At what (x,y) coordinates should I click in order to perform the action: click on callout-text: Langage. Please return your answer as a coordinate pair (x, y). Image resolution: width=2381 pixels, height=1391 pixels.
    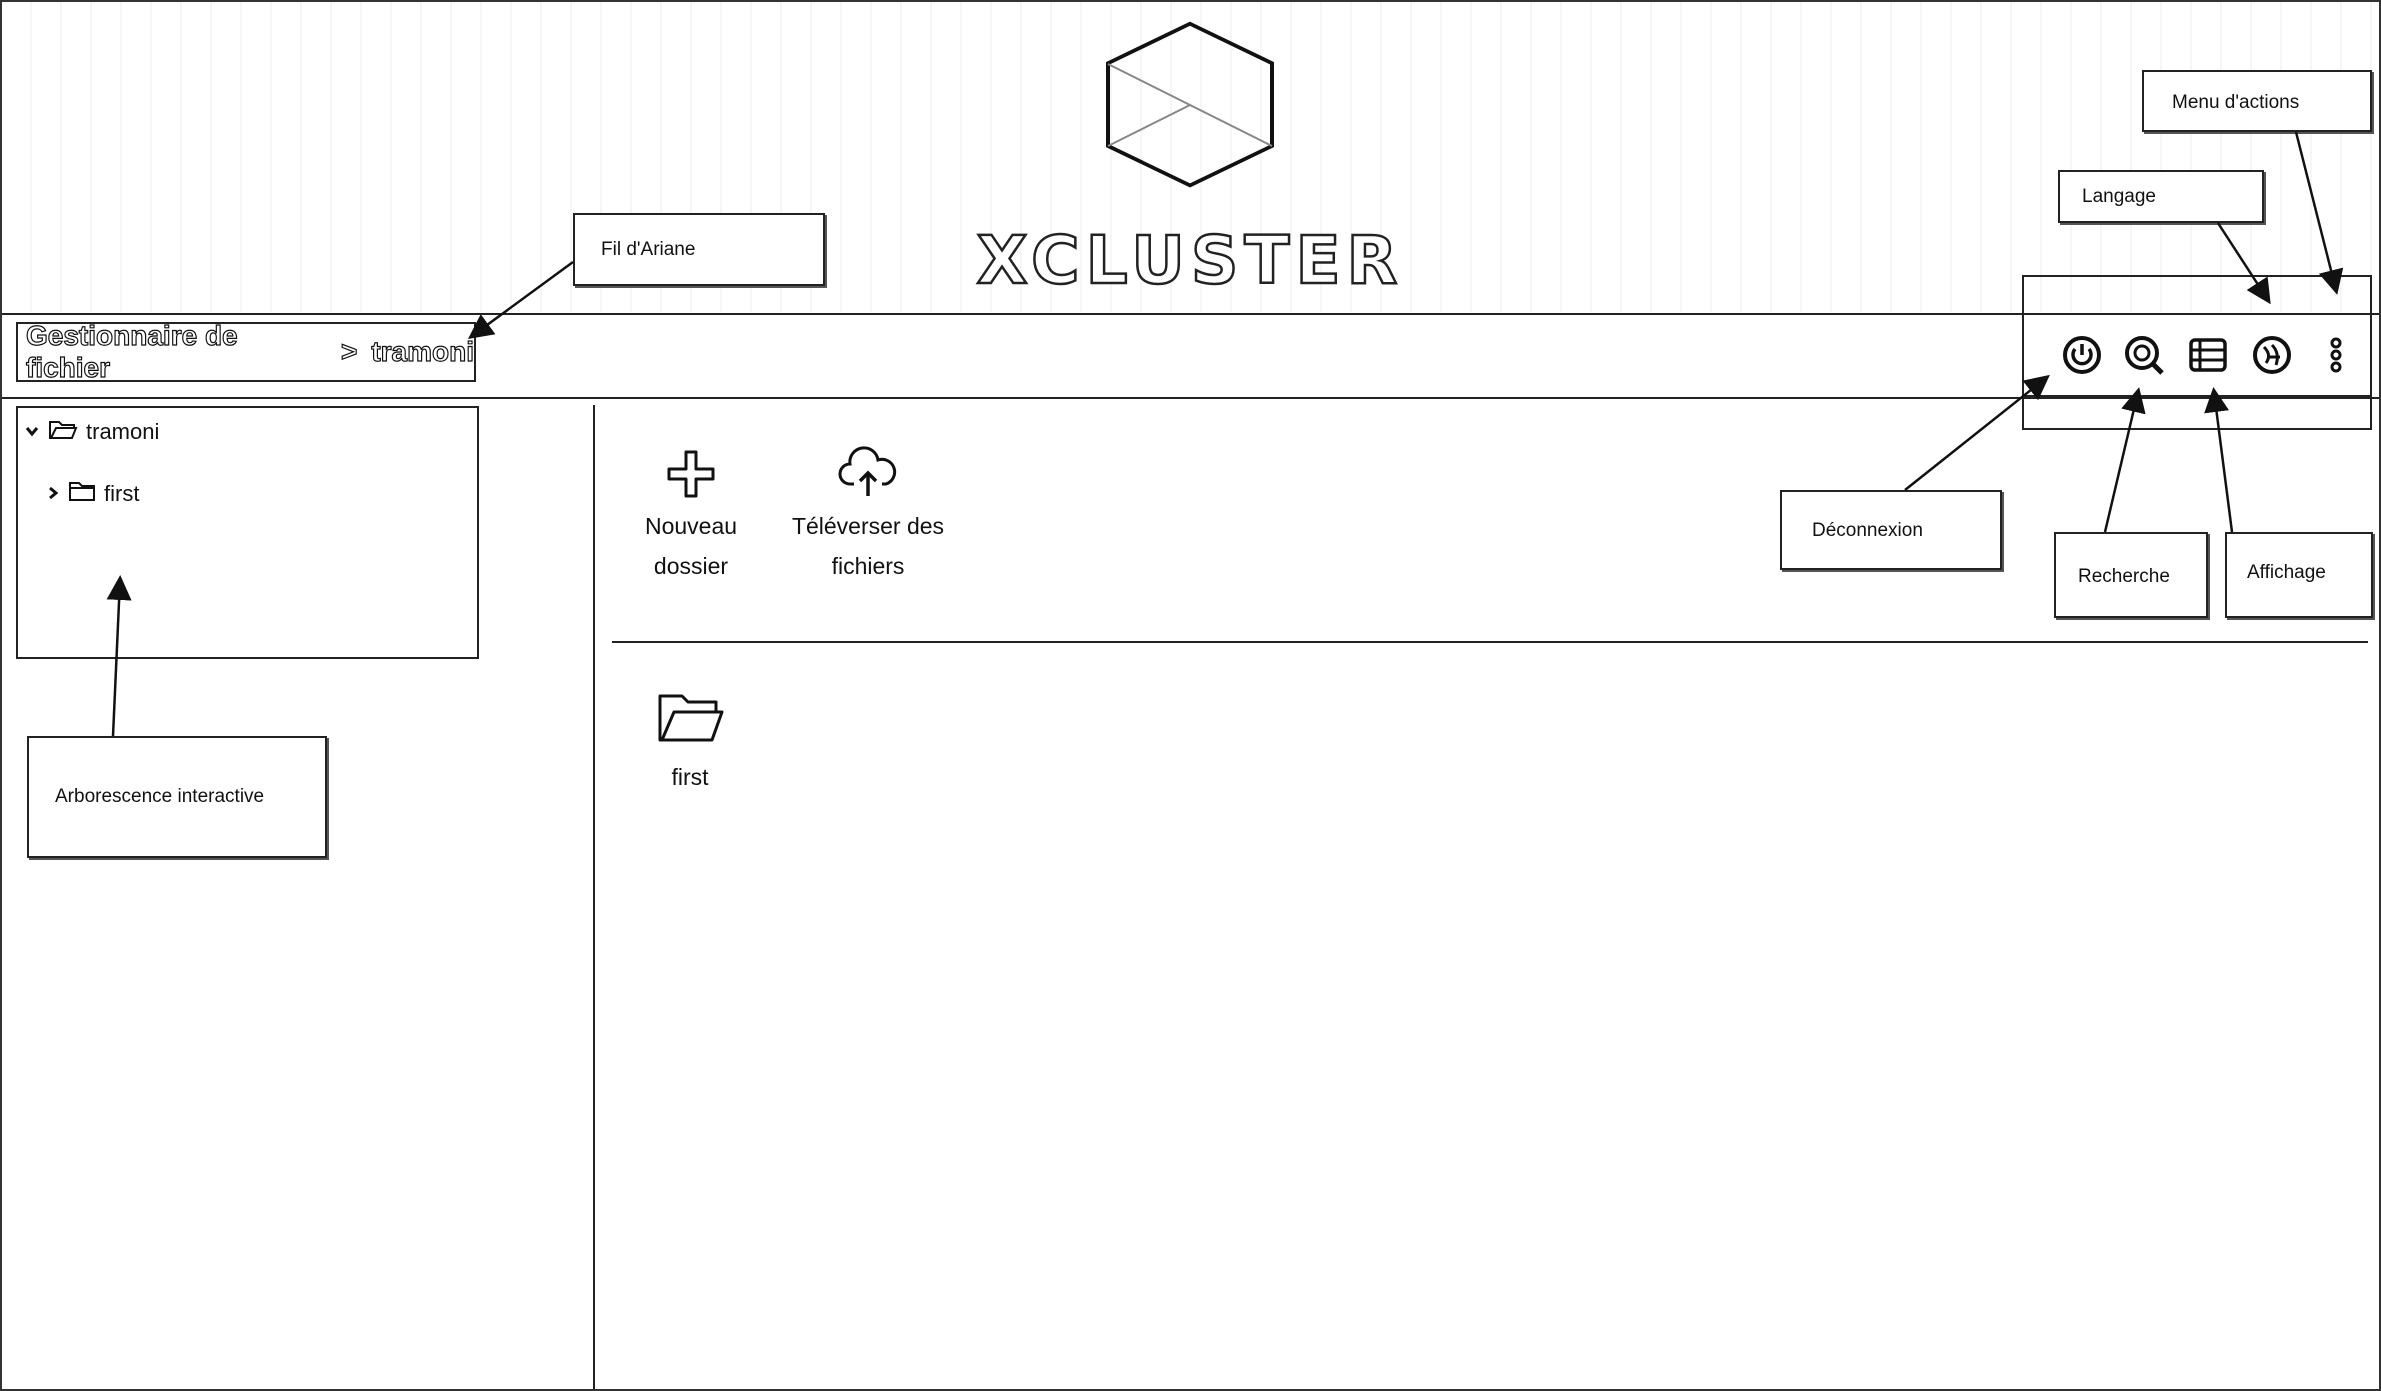
    Looking at the image, I should click on (2119, 196).